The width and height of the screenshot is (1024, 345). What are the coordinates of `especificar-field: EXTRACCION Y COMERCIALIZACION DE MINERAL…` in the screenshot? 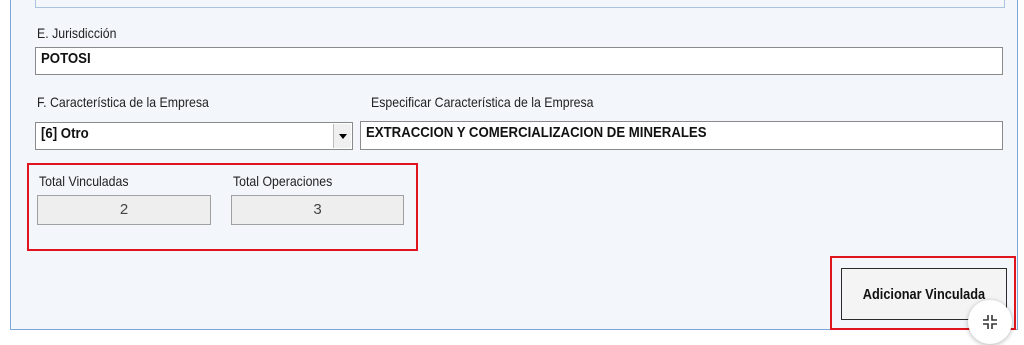 It's located at (681, 135).